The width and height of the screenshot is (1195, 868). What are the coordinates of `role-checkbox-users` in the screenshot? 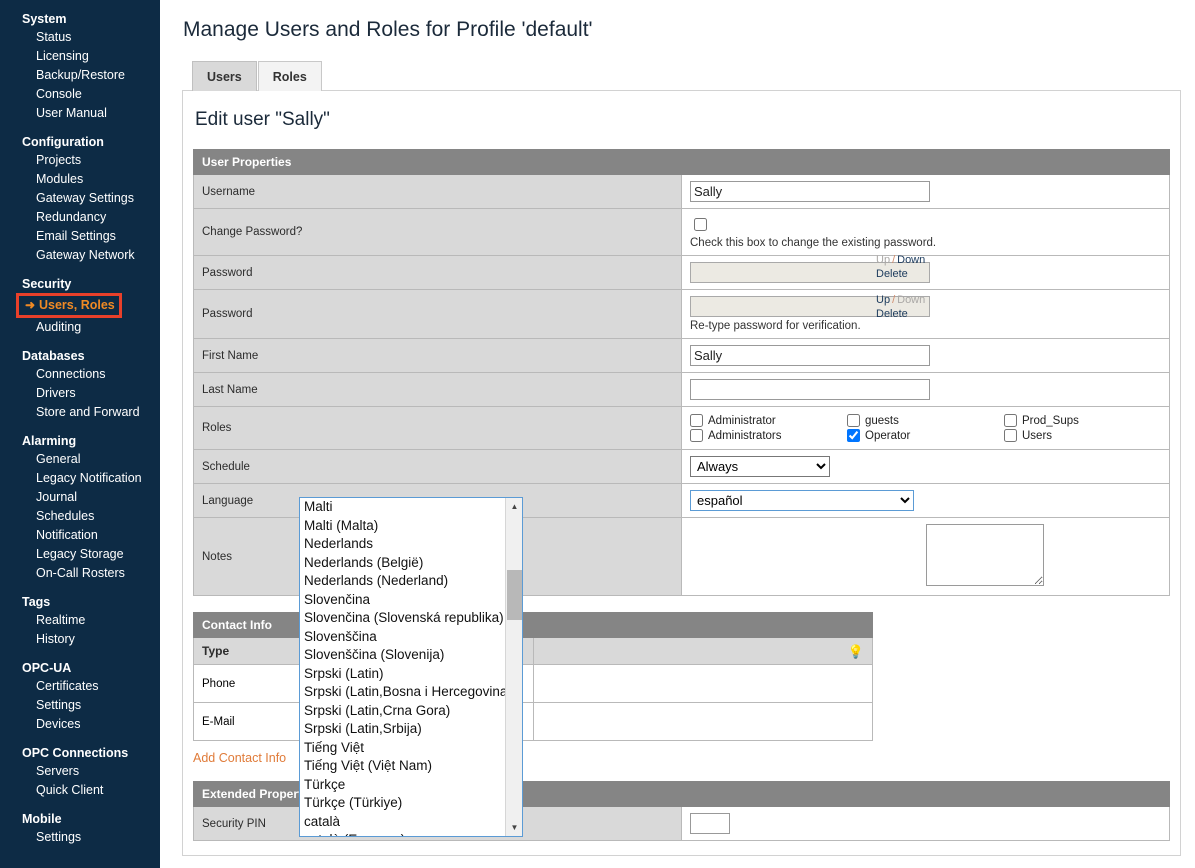 It's located at (1010, 435).